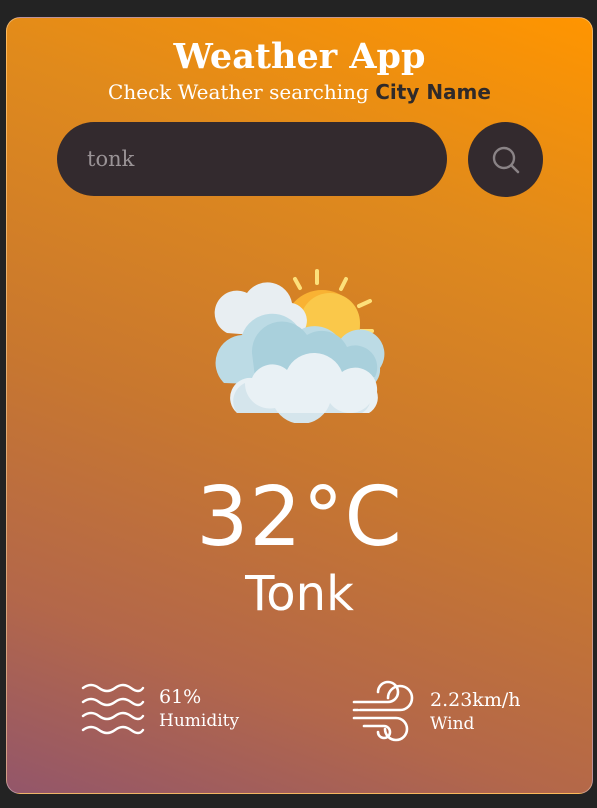 The image size is (597, 808). I want to click on app-title: Weather App, so click(299, 56).